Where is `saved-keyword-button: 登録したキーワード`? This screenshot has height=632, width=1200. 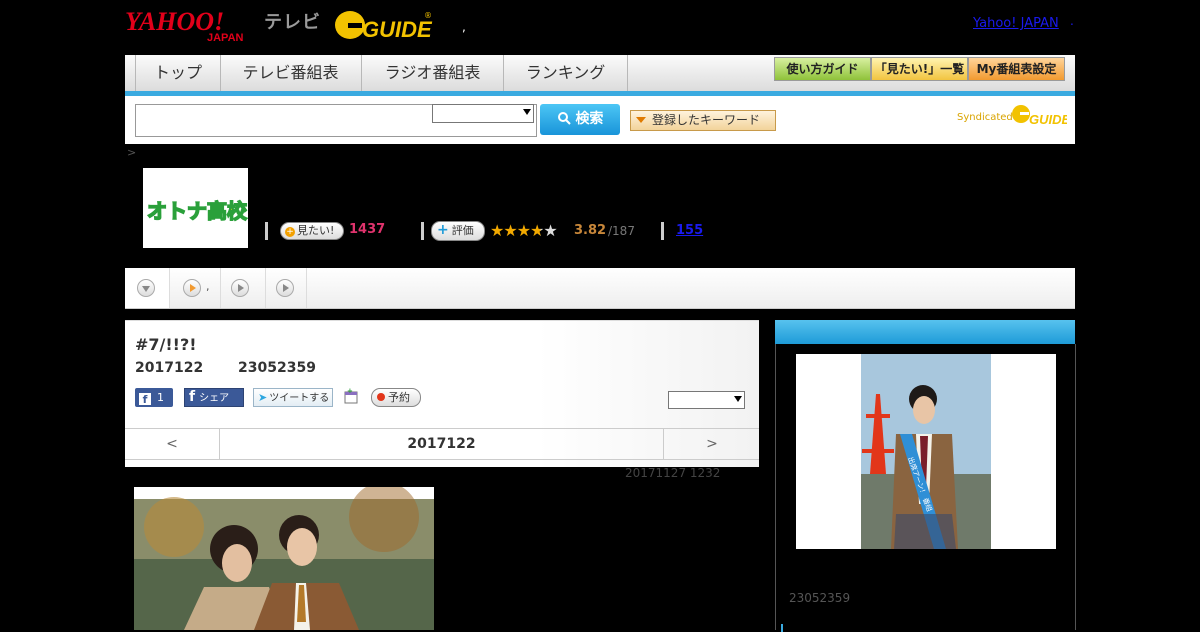 saved-keyword-button: 登録したキーワード is located at coordinates (703, 120).